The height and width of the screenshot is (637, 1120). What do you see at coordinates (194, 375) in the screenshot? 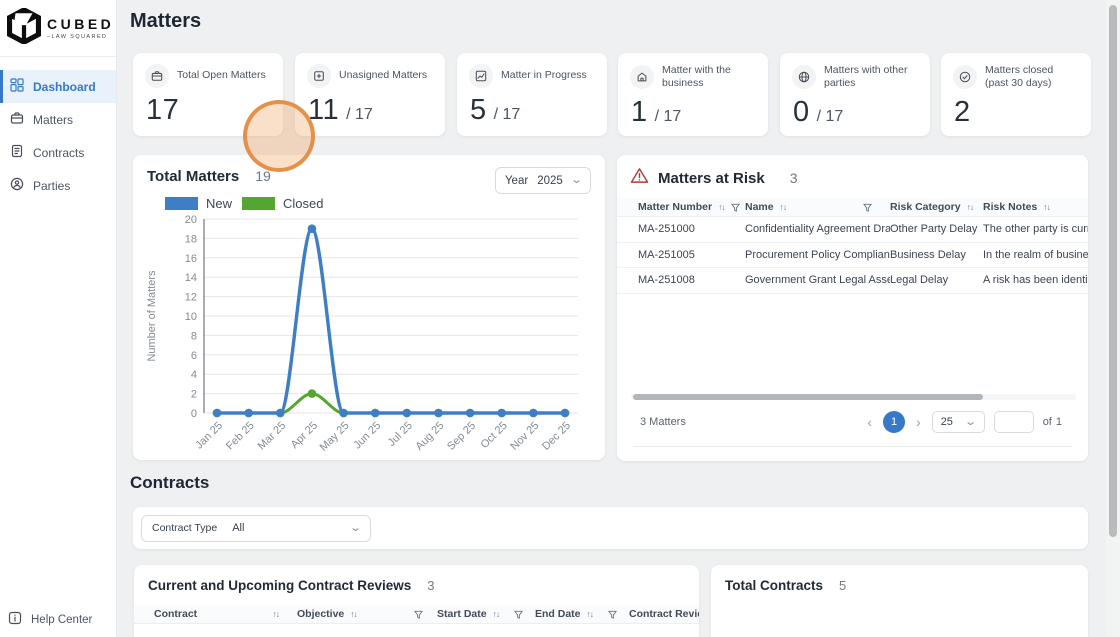
I see `svg-text: 4` at bounding box center [194, 375].